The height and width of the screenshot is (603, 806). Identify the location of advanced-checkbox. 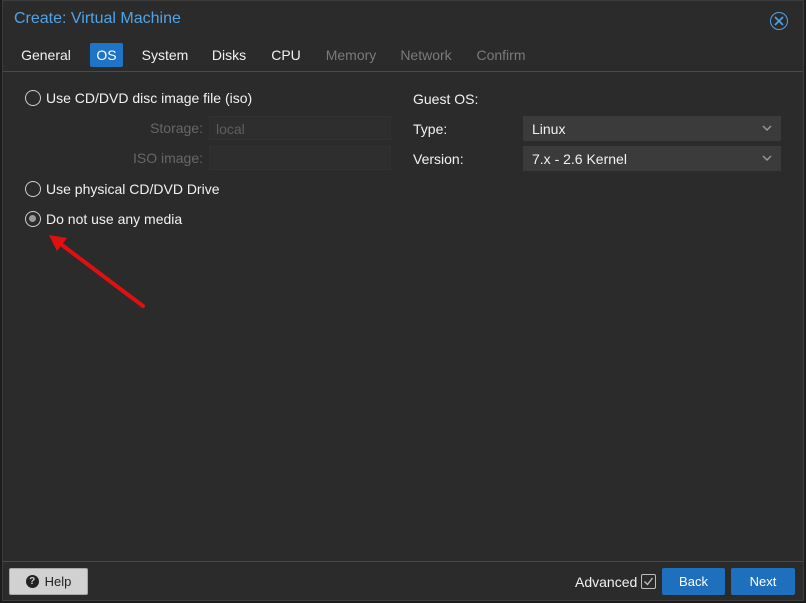
(648, 581).